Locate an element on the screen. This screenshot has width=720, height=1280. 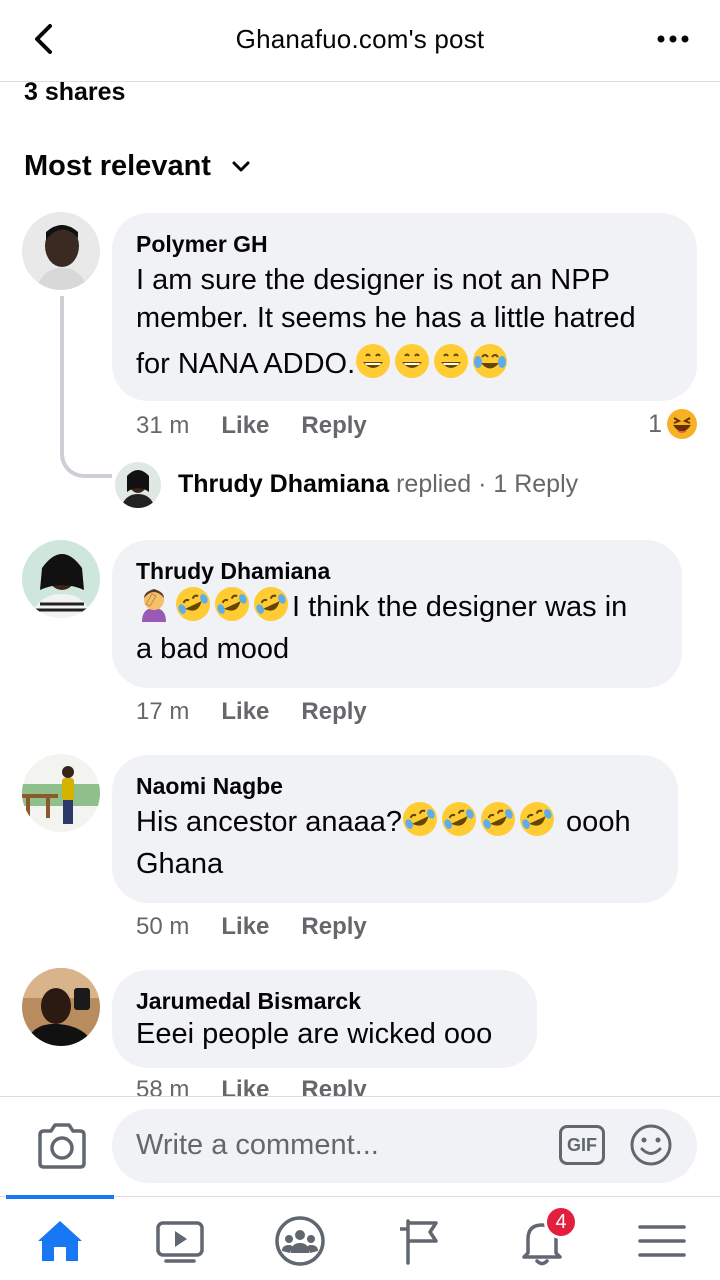
view-replies-link: Thrudy Dhamiana replied · 1 Reply is located at coordinates (378, 484).